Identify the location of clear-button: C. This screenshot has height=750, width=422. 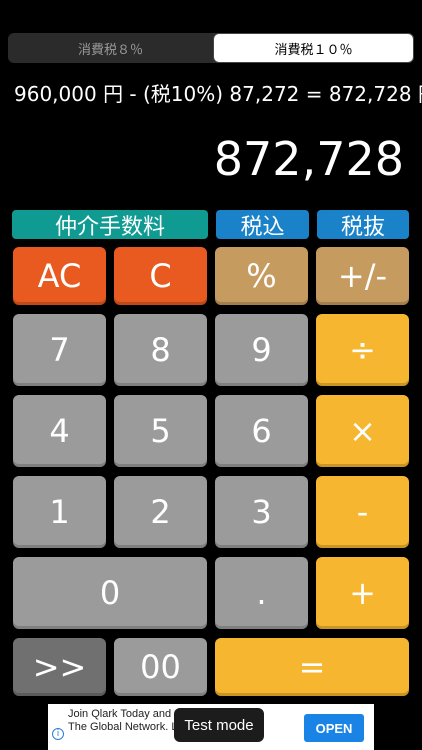
(160, 276).